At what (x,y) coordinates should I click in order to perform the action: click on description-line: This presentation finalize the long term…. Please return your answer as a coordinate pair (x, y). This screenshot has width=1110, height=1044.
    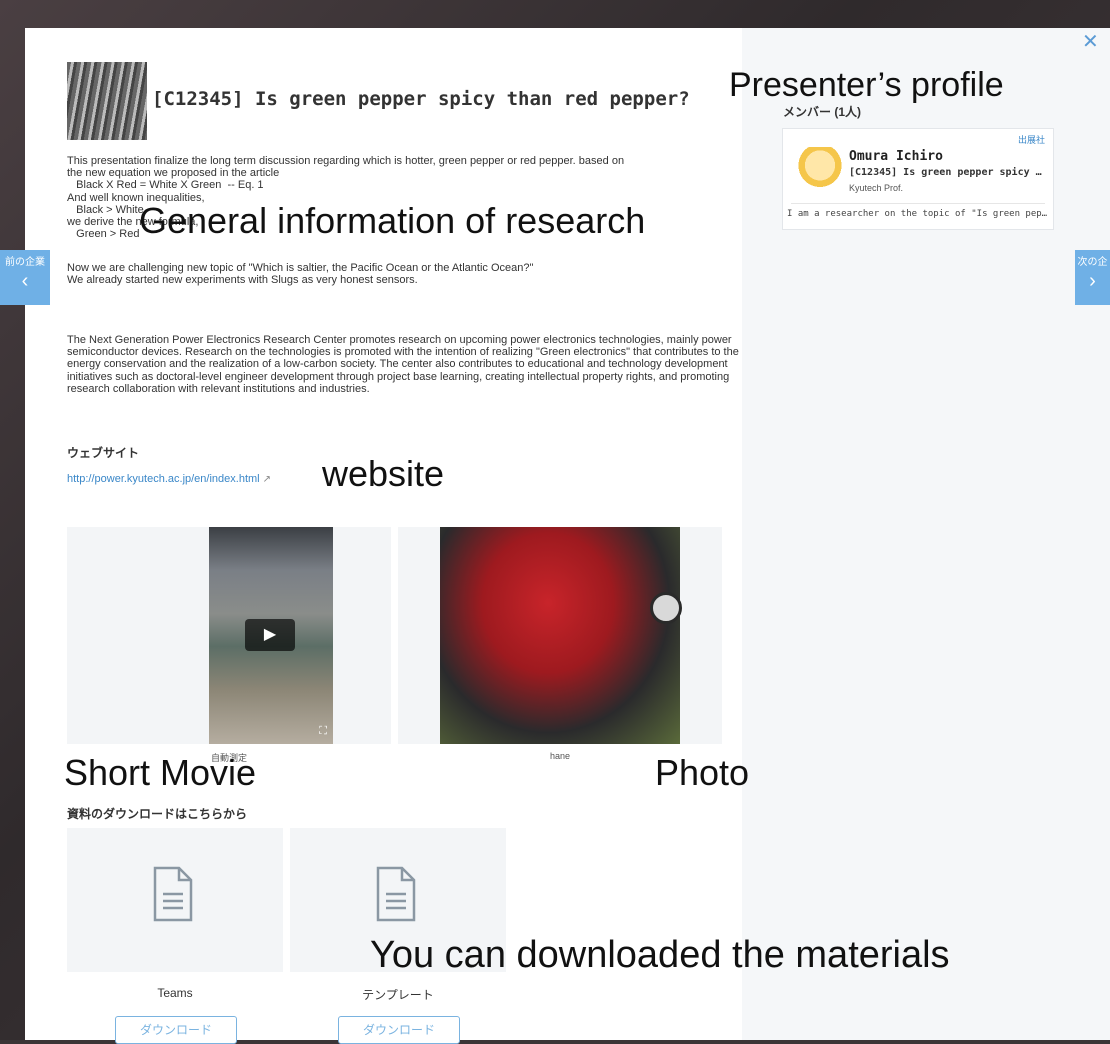
    Looking at the image, I should click on (346, 161).